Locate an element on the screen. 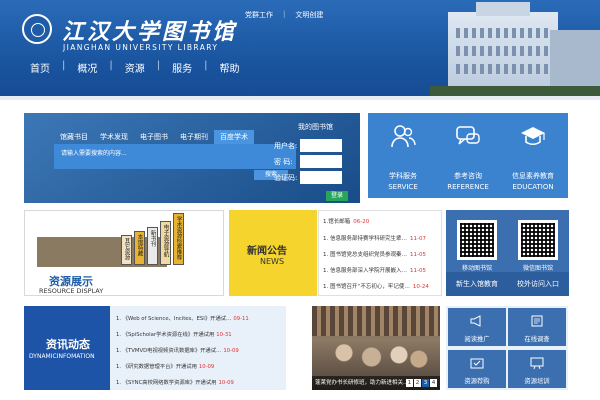 This screenshot has height=400, width=600. main-nav: 首页 | 概况 | 资源 | 服务 | 帮助 is located at coordinates (135, 67).